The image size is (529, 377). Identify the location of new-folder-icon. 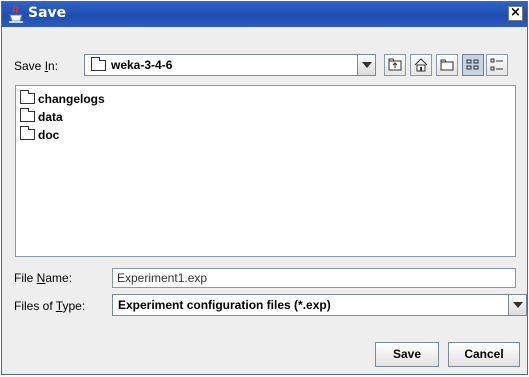
(447, 65).